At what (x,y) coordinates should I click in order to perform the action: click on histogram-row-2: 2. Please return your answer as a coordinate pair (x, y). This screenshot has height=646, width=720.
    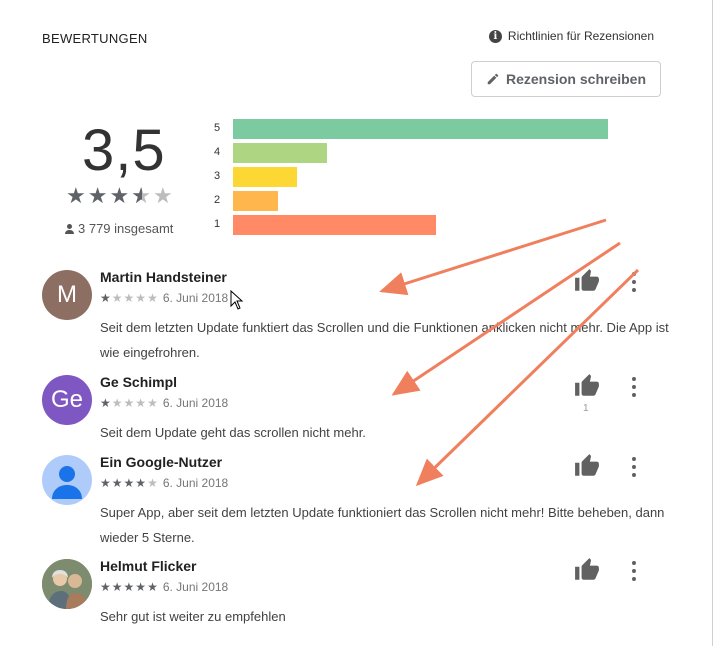
    Looking at the image, I should click on (414, 202).